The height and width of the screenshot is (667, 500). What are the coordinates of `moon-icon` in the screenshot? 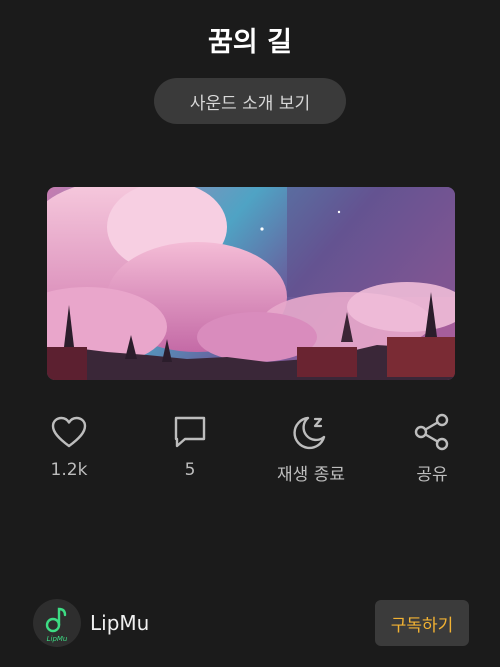 It's located at (311, 432).